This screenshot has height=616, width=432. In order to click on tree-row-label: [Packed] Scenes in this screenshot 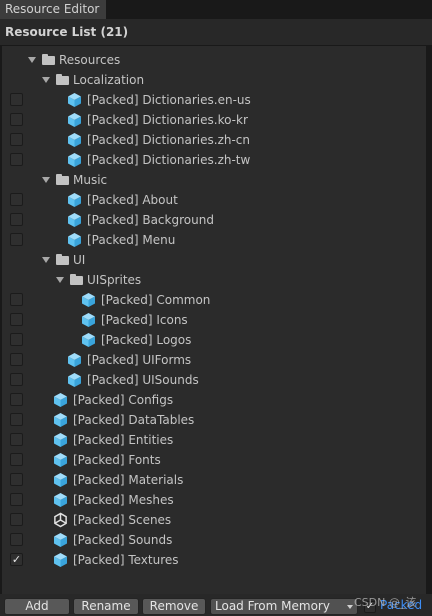, I will do `click(122, 520)`.